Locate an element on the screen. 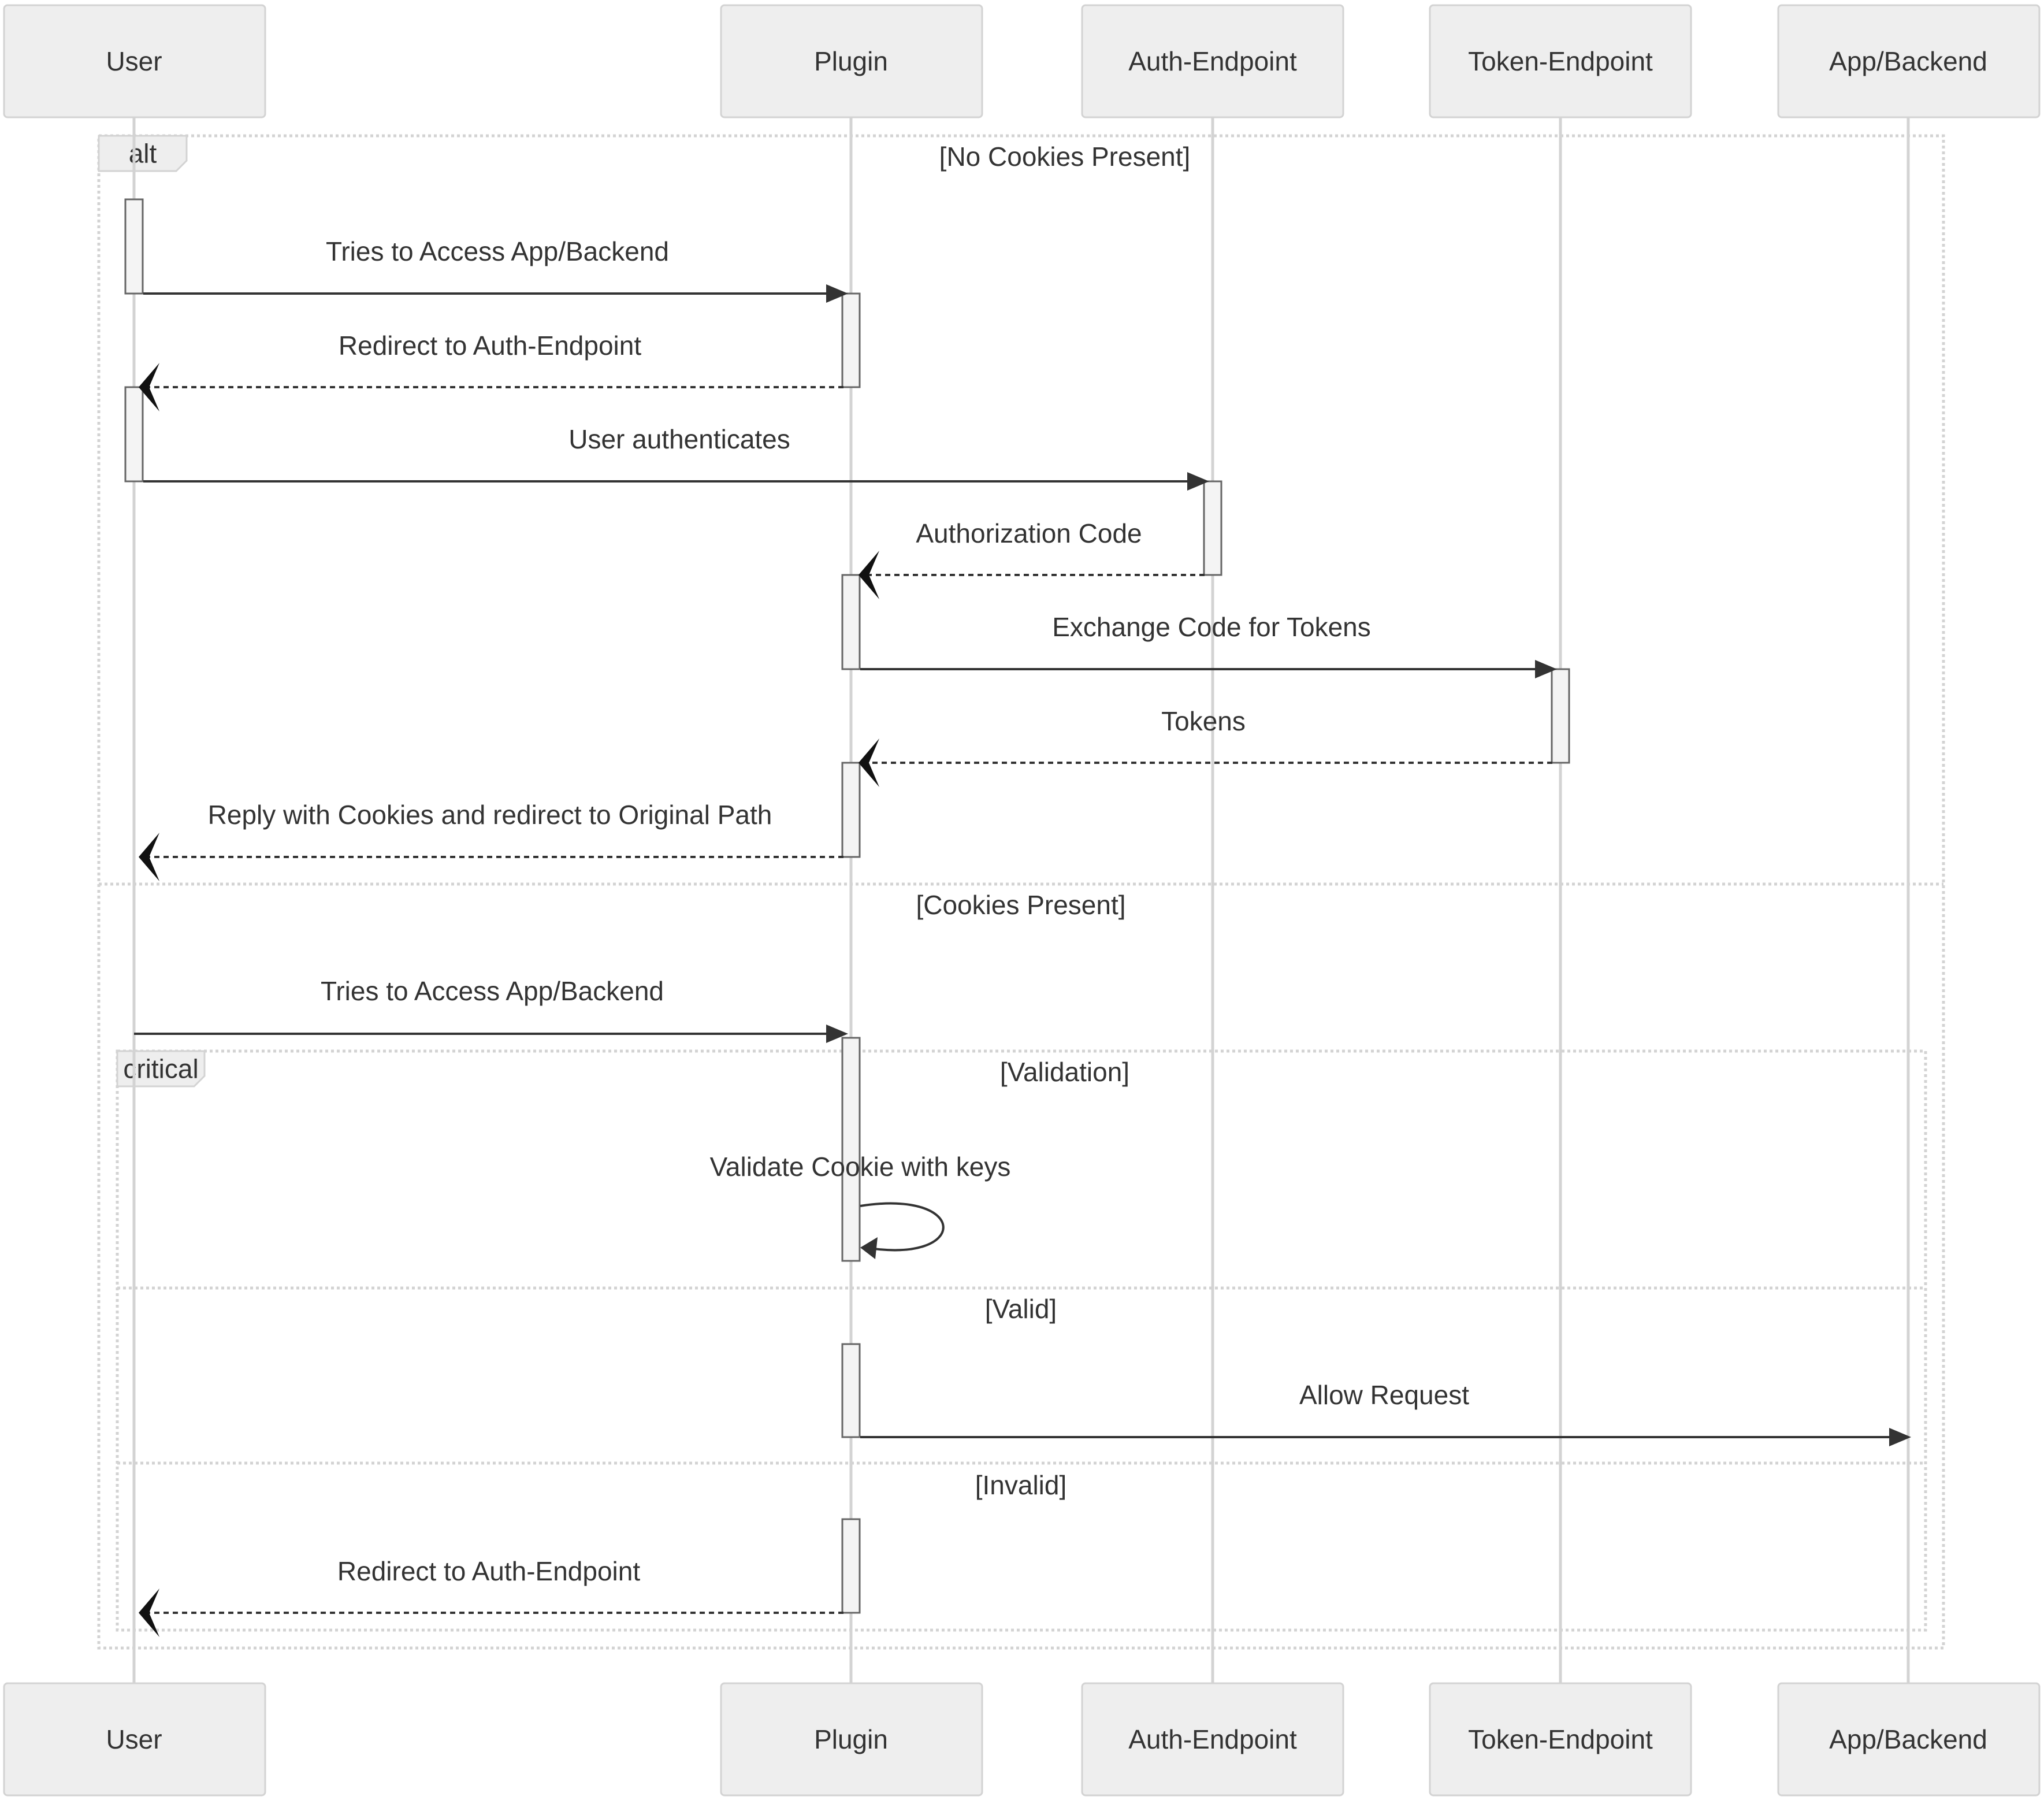 Image resolution: width=2044 pixels, height=1800 pixels. actor-plugin-top: Plugin is located at coordinates (852, 61).